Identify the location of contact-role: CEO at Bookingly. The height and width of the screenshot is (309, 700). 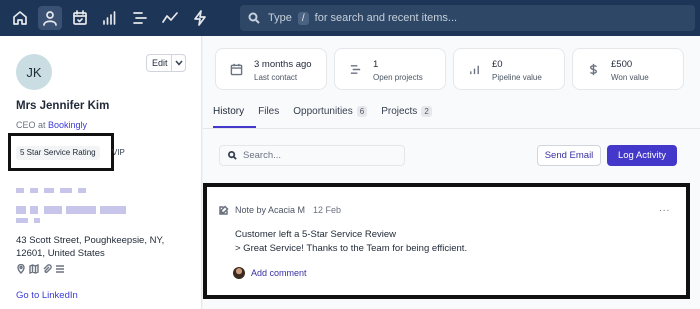
(52, 125).